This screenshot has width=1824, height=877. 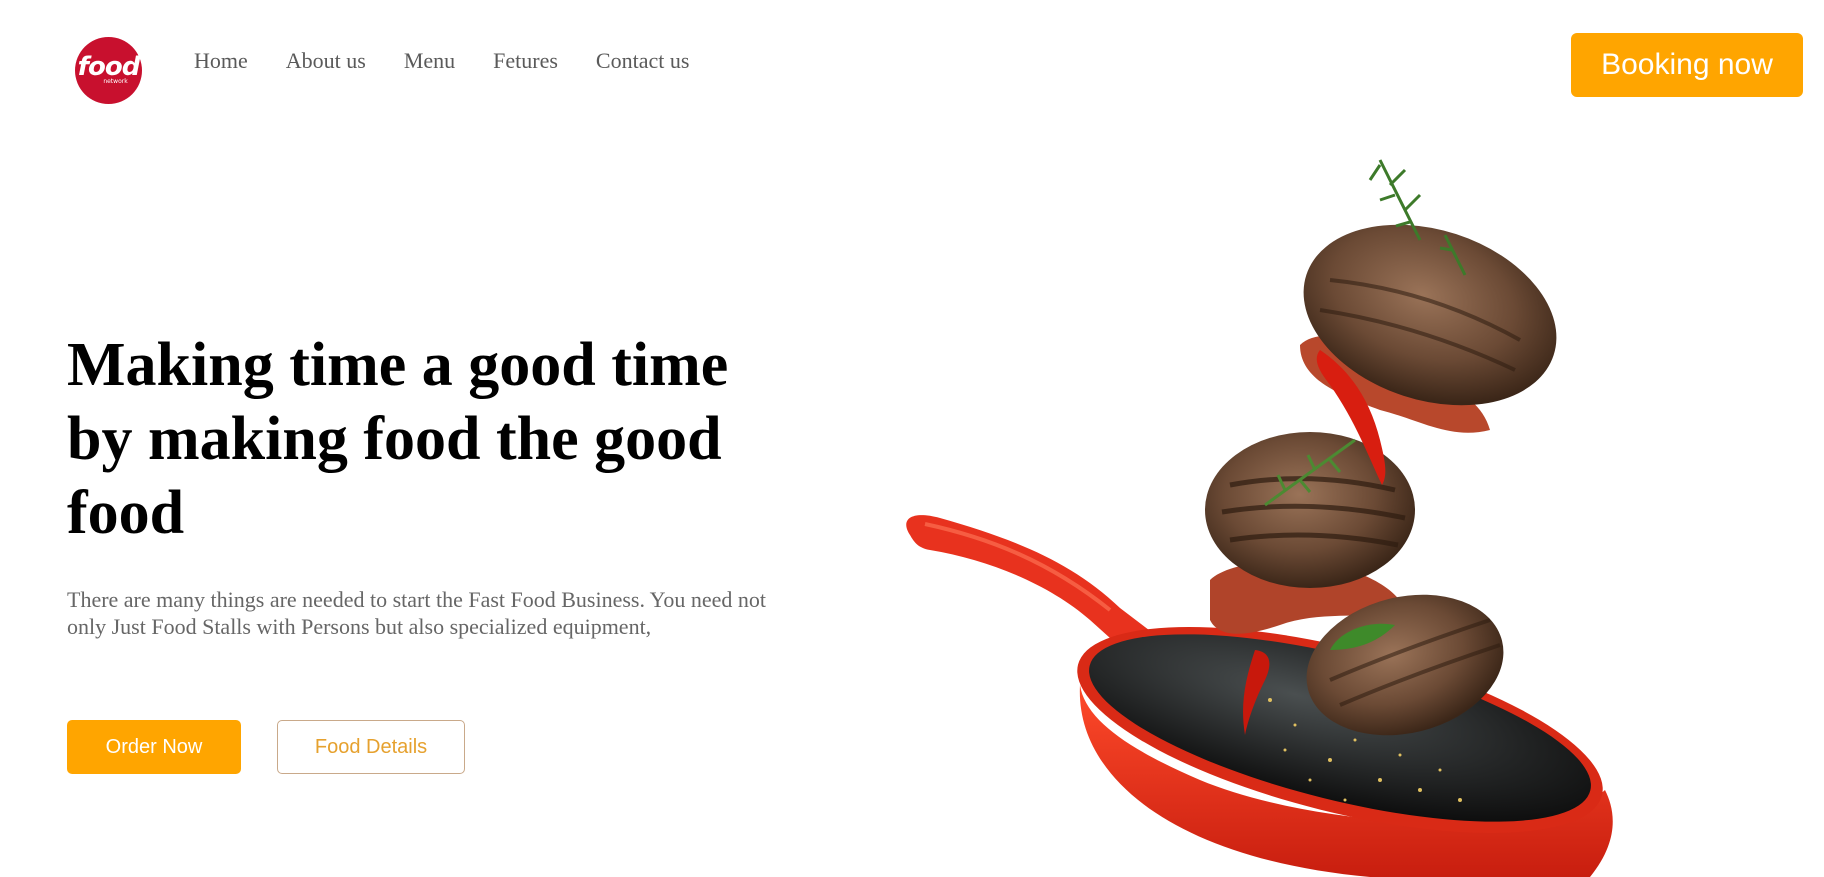 What do you see at coordinates (371, 747) in the screenshot?
I see `food-details-button: Food Details` at bounding box center [371, 747].